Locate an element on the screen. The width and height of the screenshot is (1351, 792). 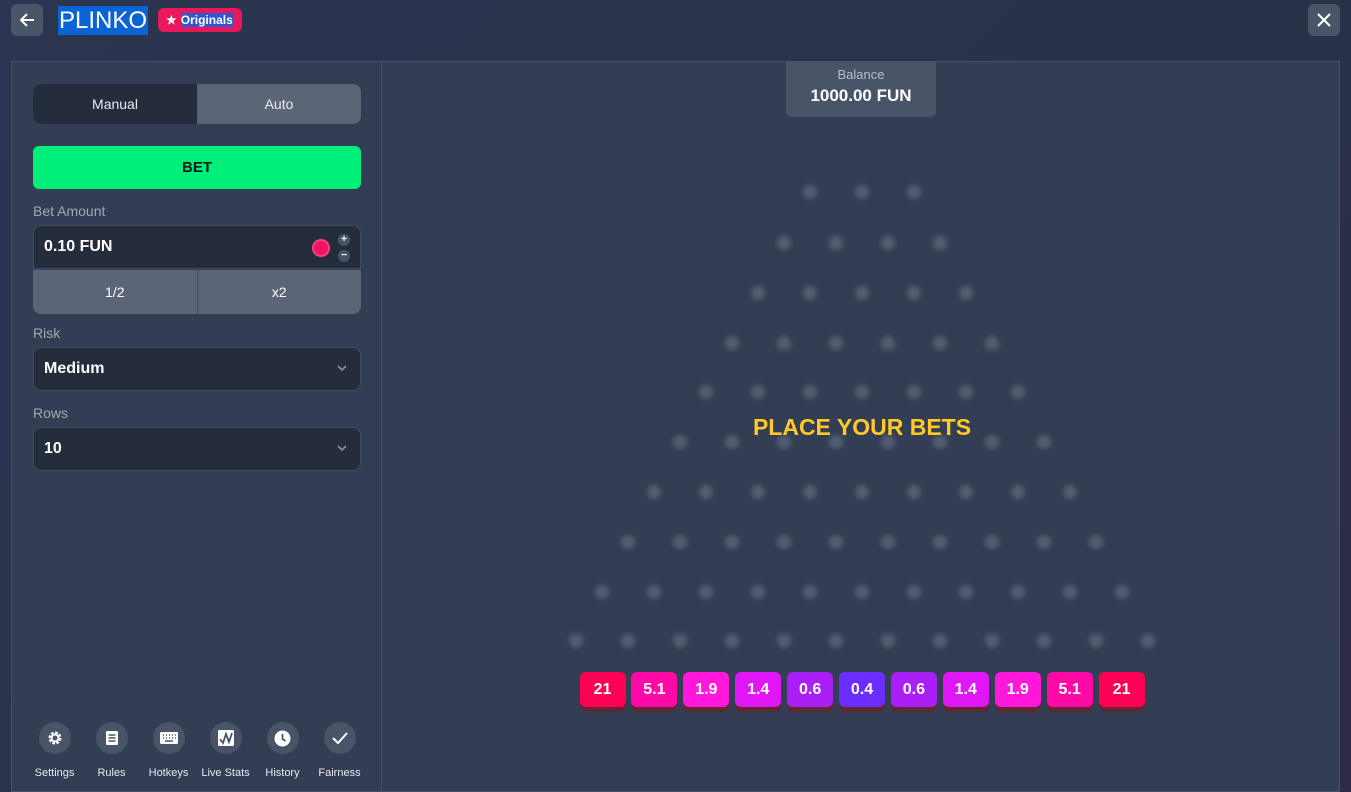
rules-button: Rules is located at coordinates (111, 750).